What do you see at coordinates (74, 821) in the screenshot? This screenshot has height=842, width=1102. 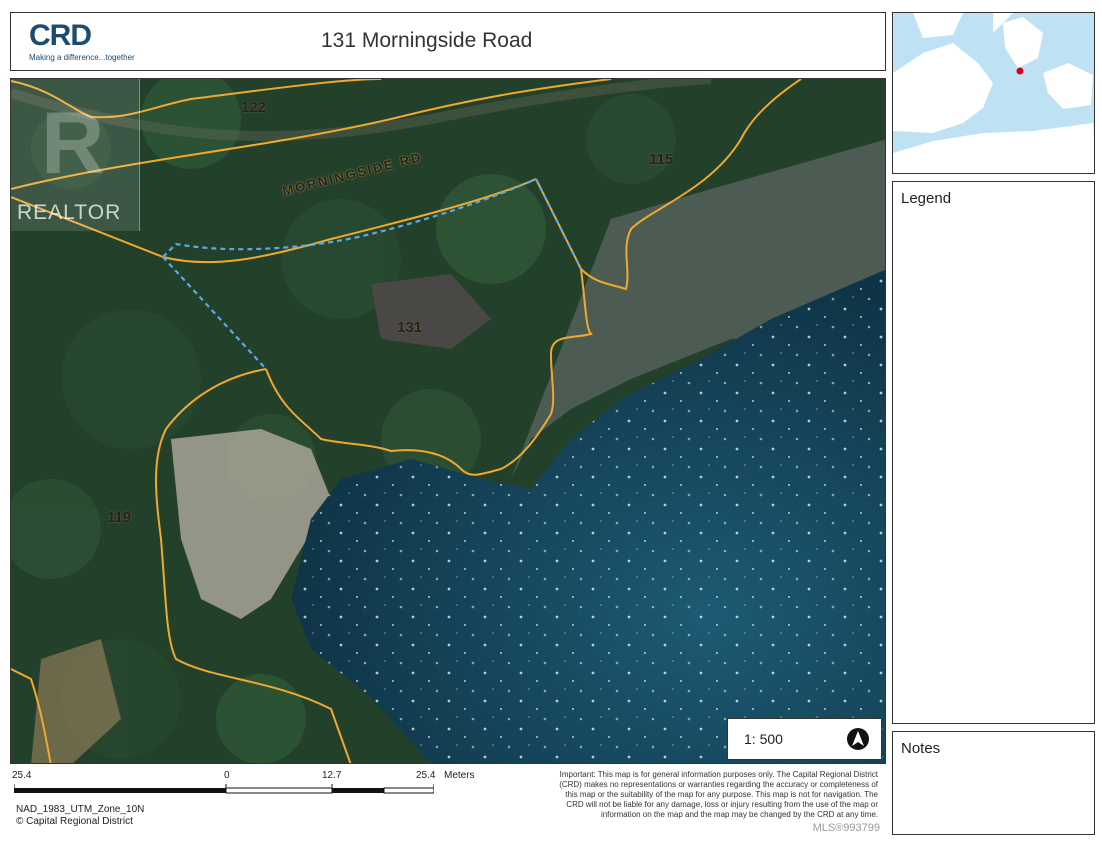 I see `copyright-notice: © Capital Regional District` at bounding box center [74, 821].